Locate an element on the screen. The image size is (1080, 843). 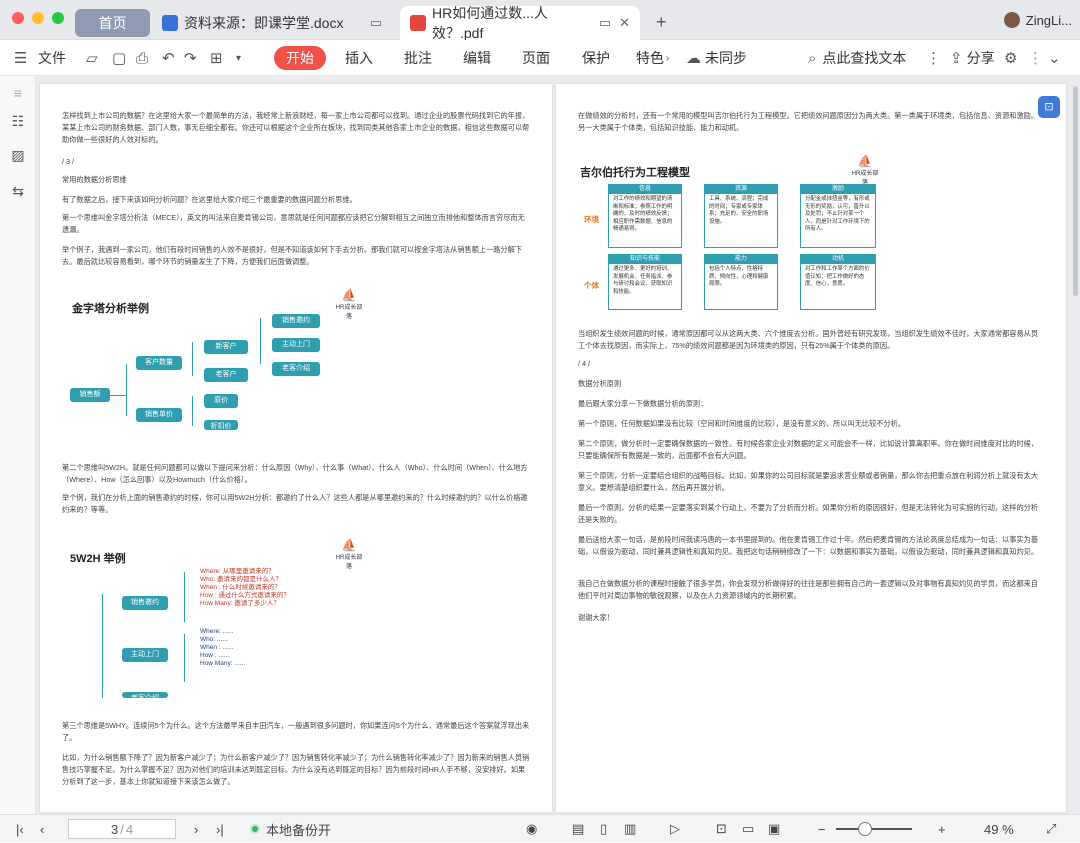
search-box: ⌕ 点此查找文本 is located at coordinates (857, 58).